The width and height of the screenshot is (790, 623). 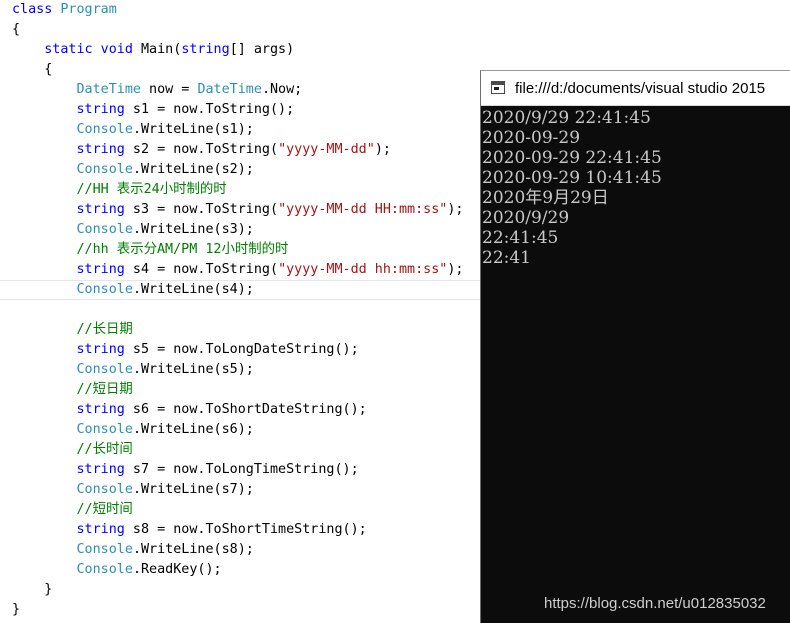 I want to click on code-token: s8 = now.ToShortTimeString();, so click(x=245, y=529).